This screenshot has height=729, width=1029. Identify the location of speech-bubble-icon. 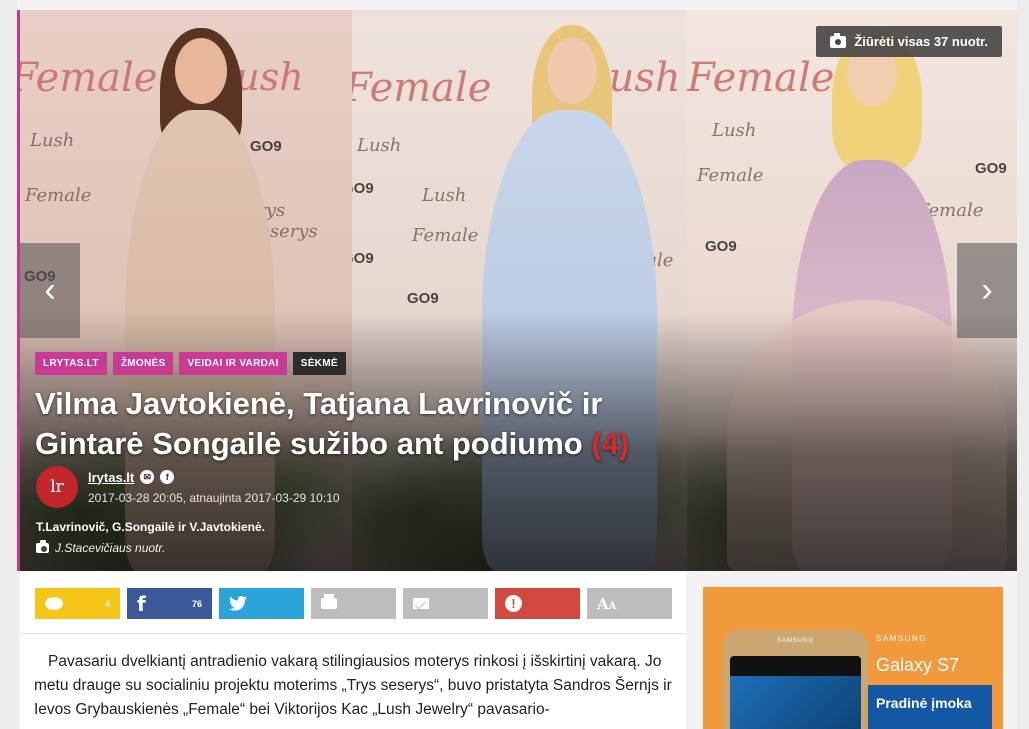
(54, 603).